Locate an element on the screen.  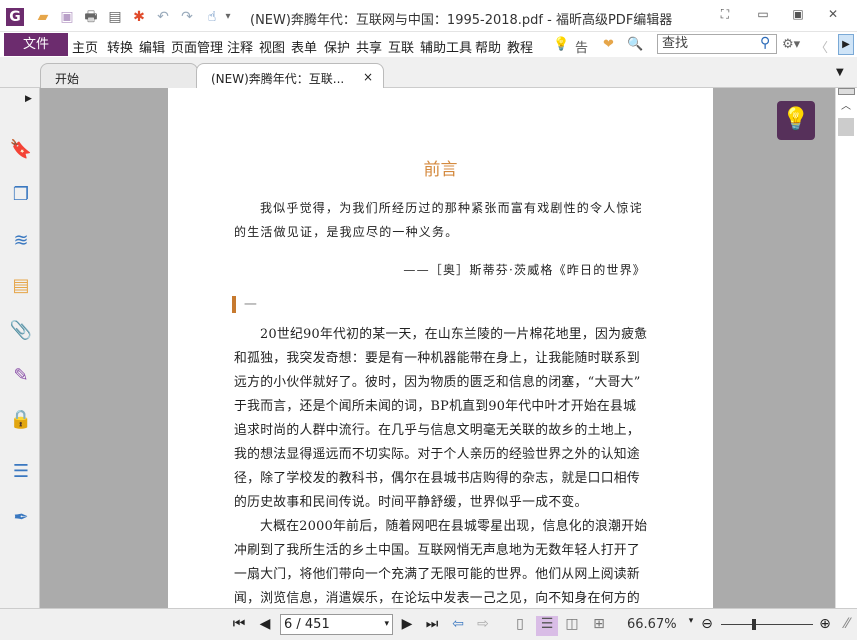
previous-view-icon: ⇦ is located at coordinates (458, 624).